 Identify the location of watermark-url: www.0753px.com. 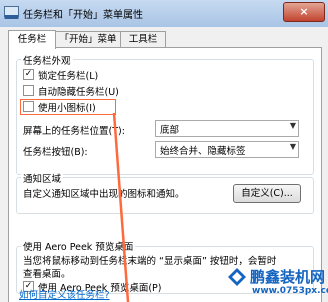
(290, 291).